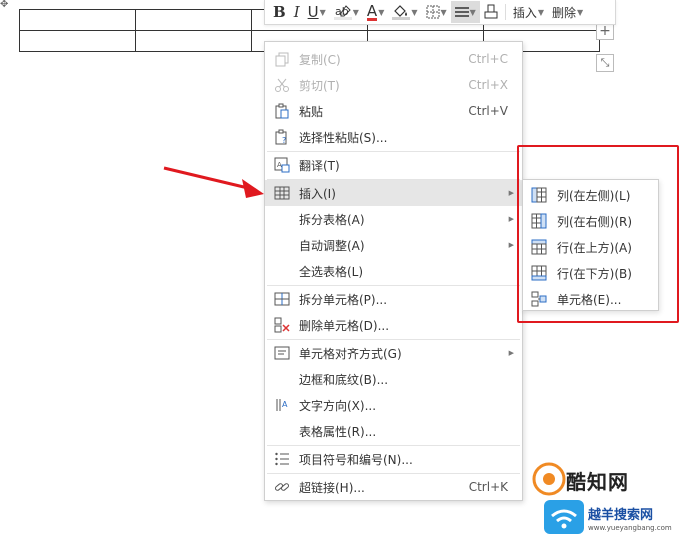 The image size is (692, 539). What do you see at coordinates (393, 59) in the screenshot?
I see `menu-item-copy: 复制(C) Ctrl+C` at bounding box center [393, 59].